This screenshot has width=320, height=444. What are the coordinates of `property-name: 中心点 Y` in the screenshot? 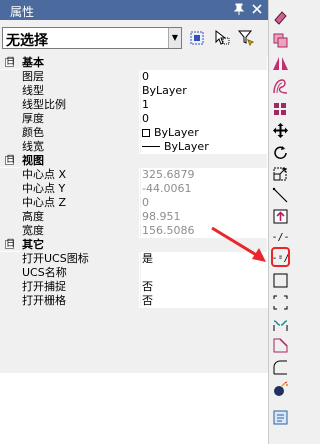 It's located at (80, 189).